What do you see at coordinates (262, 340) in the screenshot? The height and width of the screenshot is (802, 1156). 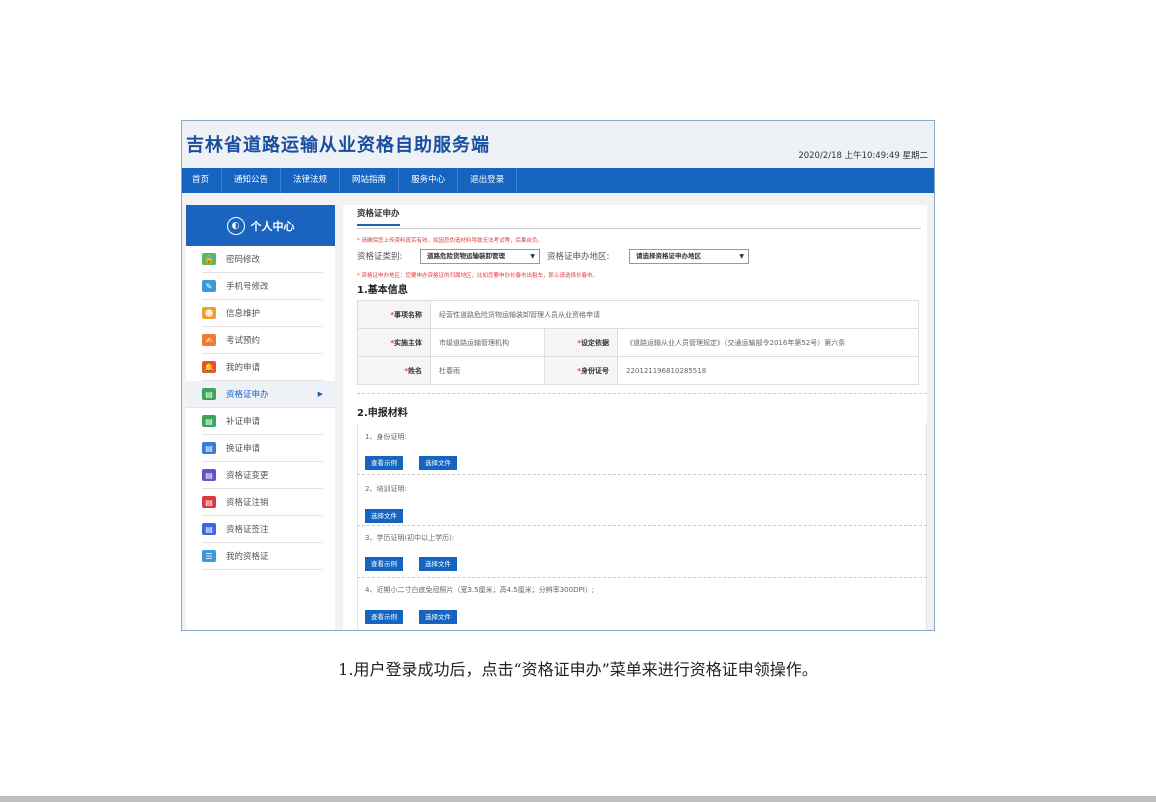 I see `sidebar-item: ✍ 考试预约` at bounding box center [262, 340].